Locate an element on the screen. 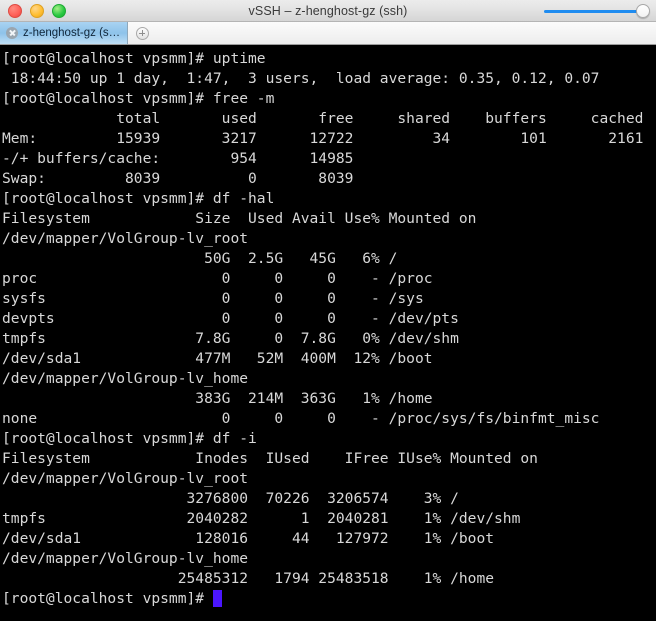 The width and height of the screenshot is (656, 621). minimize-window-button is located at coordinates (37, 10).